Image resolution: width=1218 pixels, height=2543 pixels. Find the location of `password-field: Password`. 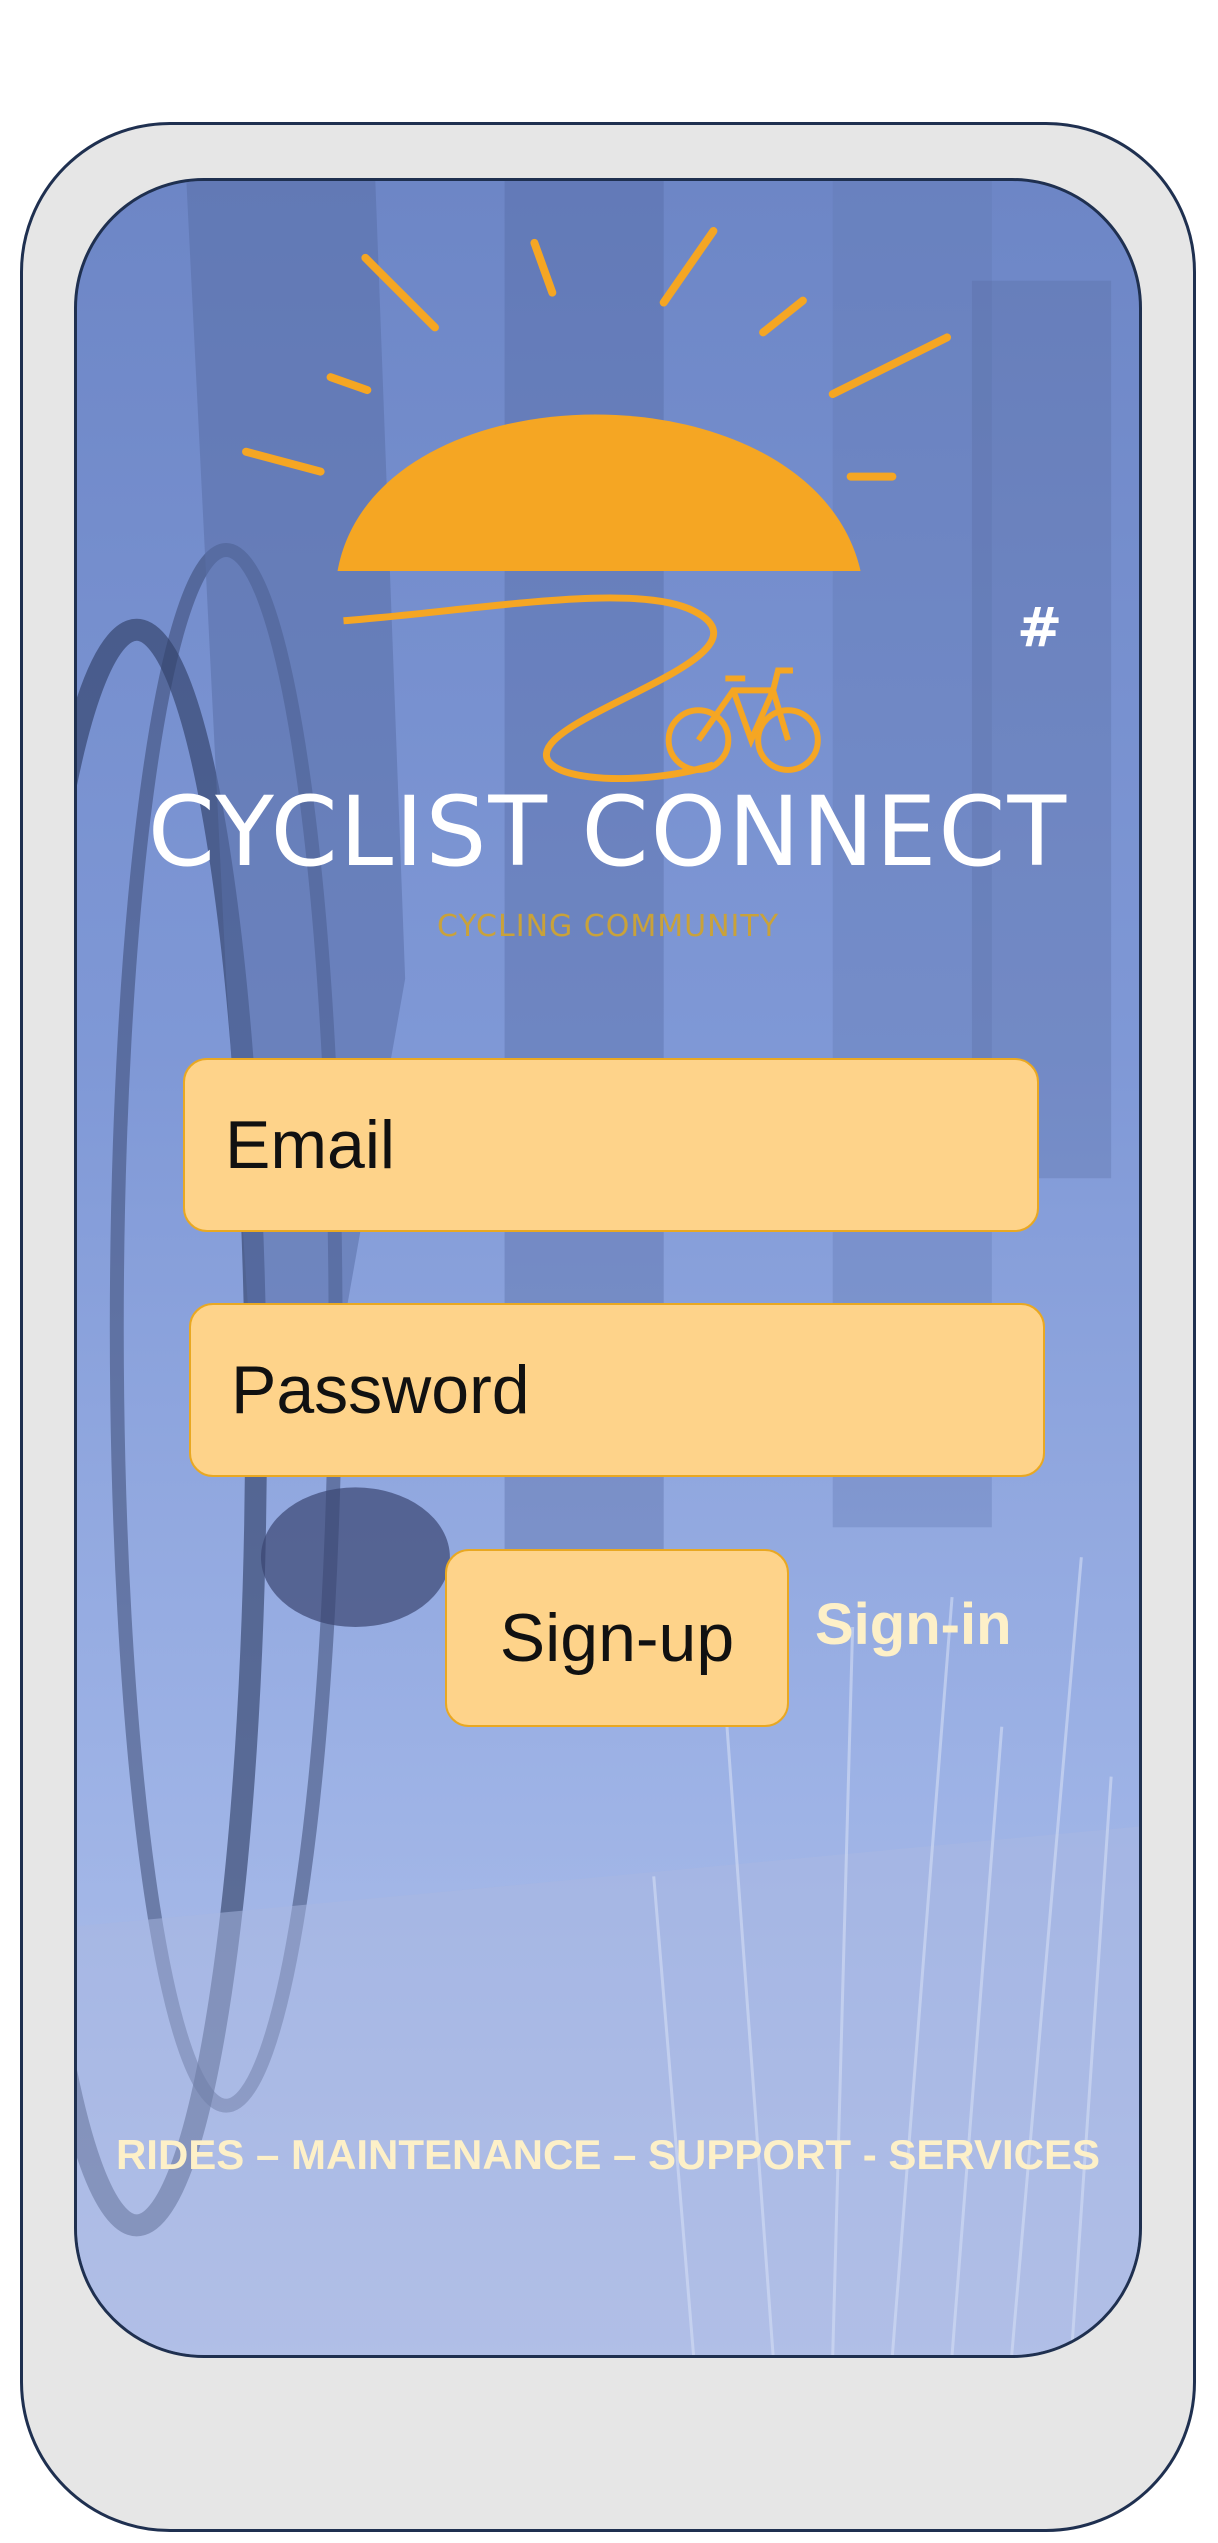

password-field: Password is located at coordinates (617, 1390).